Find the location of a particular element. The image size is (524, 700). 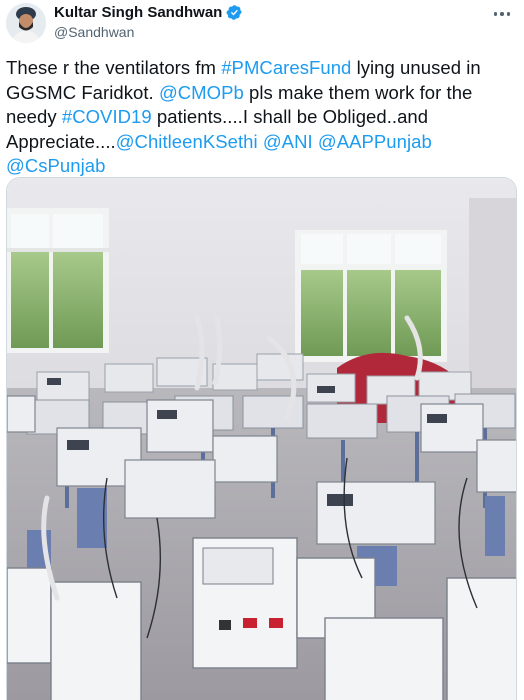

author-handle: @Sandhwan is located at coordinates (94, 32).